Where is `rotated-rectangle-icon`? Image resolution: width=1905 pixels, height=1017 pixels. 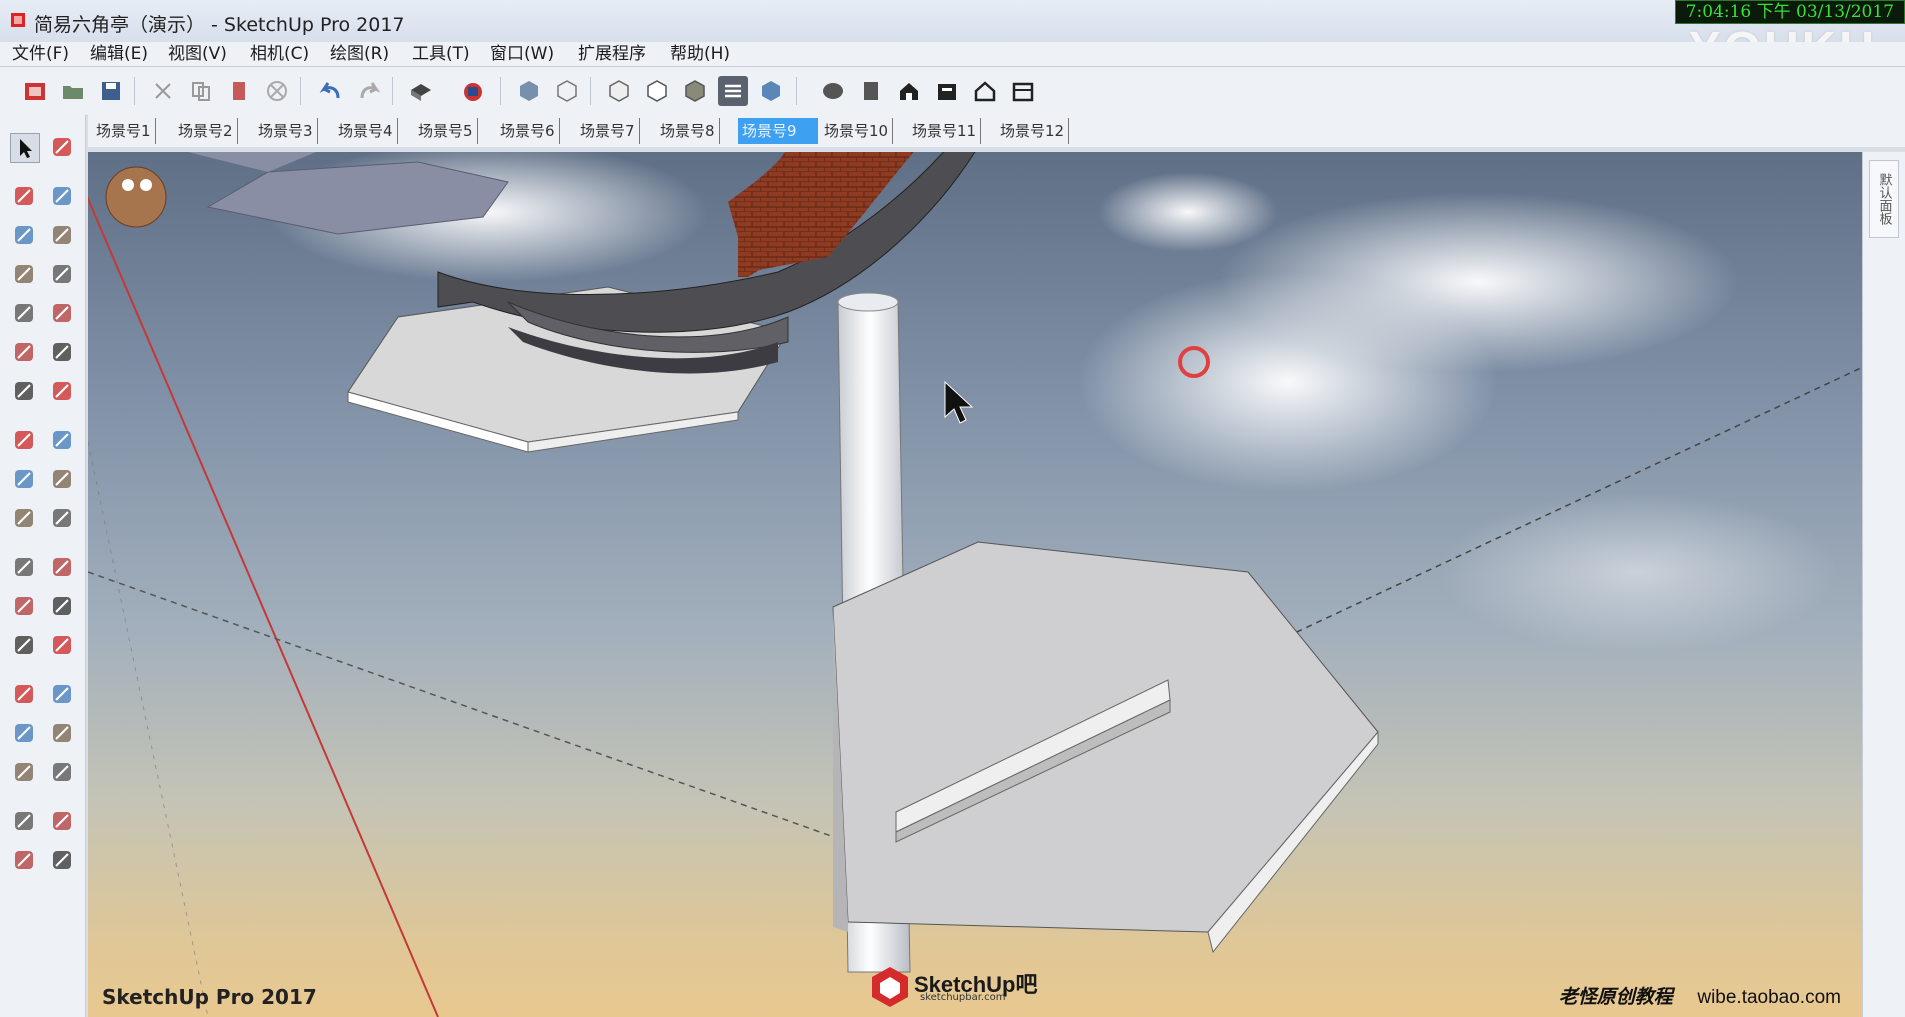 rotated-rectangle-icon is located at coordinates (62, 274).